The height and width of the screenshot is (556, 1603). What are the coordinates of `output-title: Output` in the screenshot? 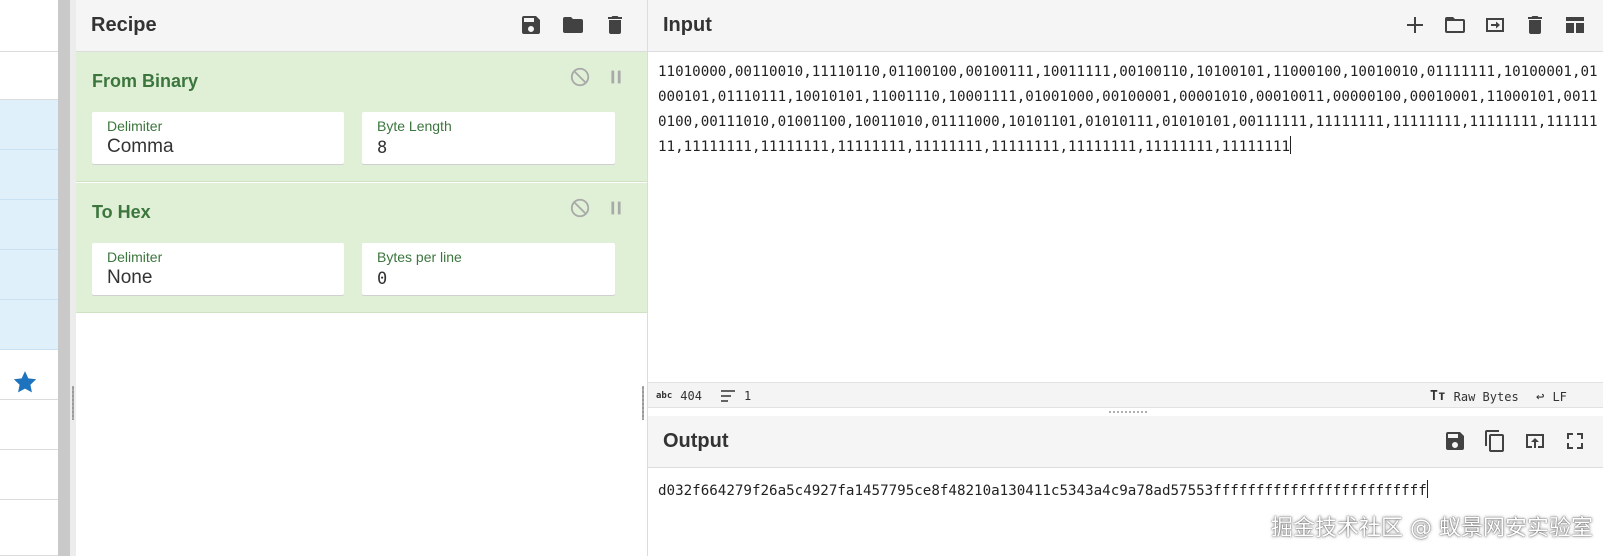 It's located at (696, 441).